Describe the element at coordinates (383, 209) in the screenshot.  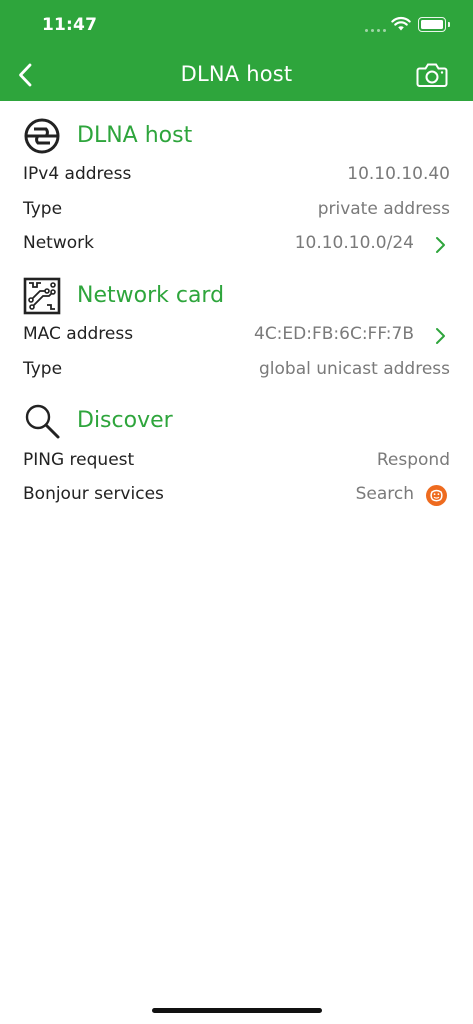
I see `row-value: private address` at that location.